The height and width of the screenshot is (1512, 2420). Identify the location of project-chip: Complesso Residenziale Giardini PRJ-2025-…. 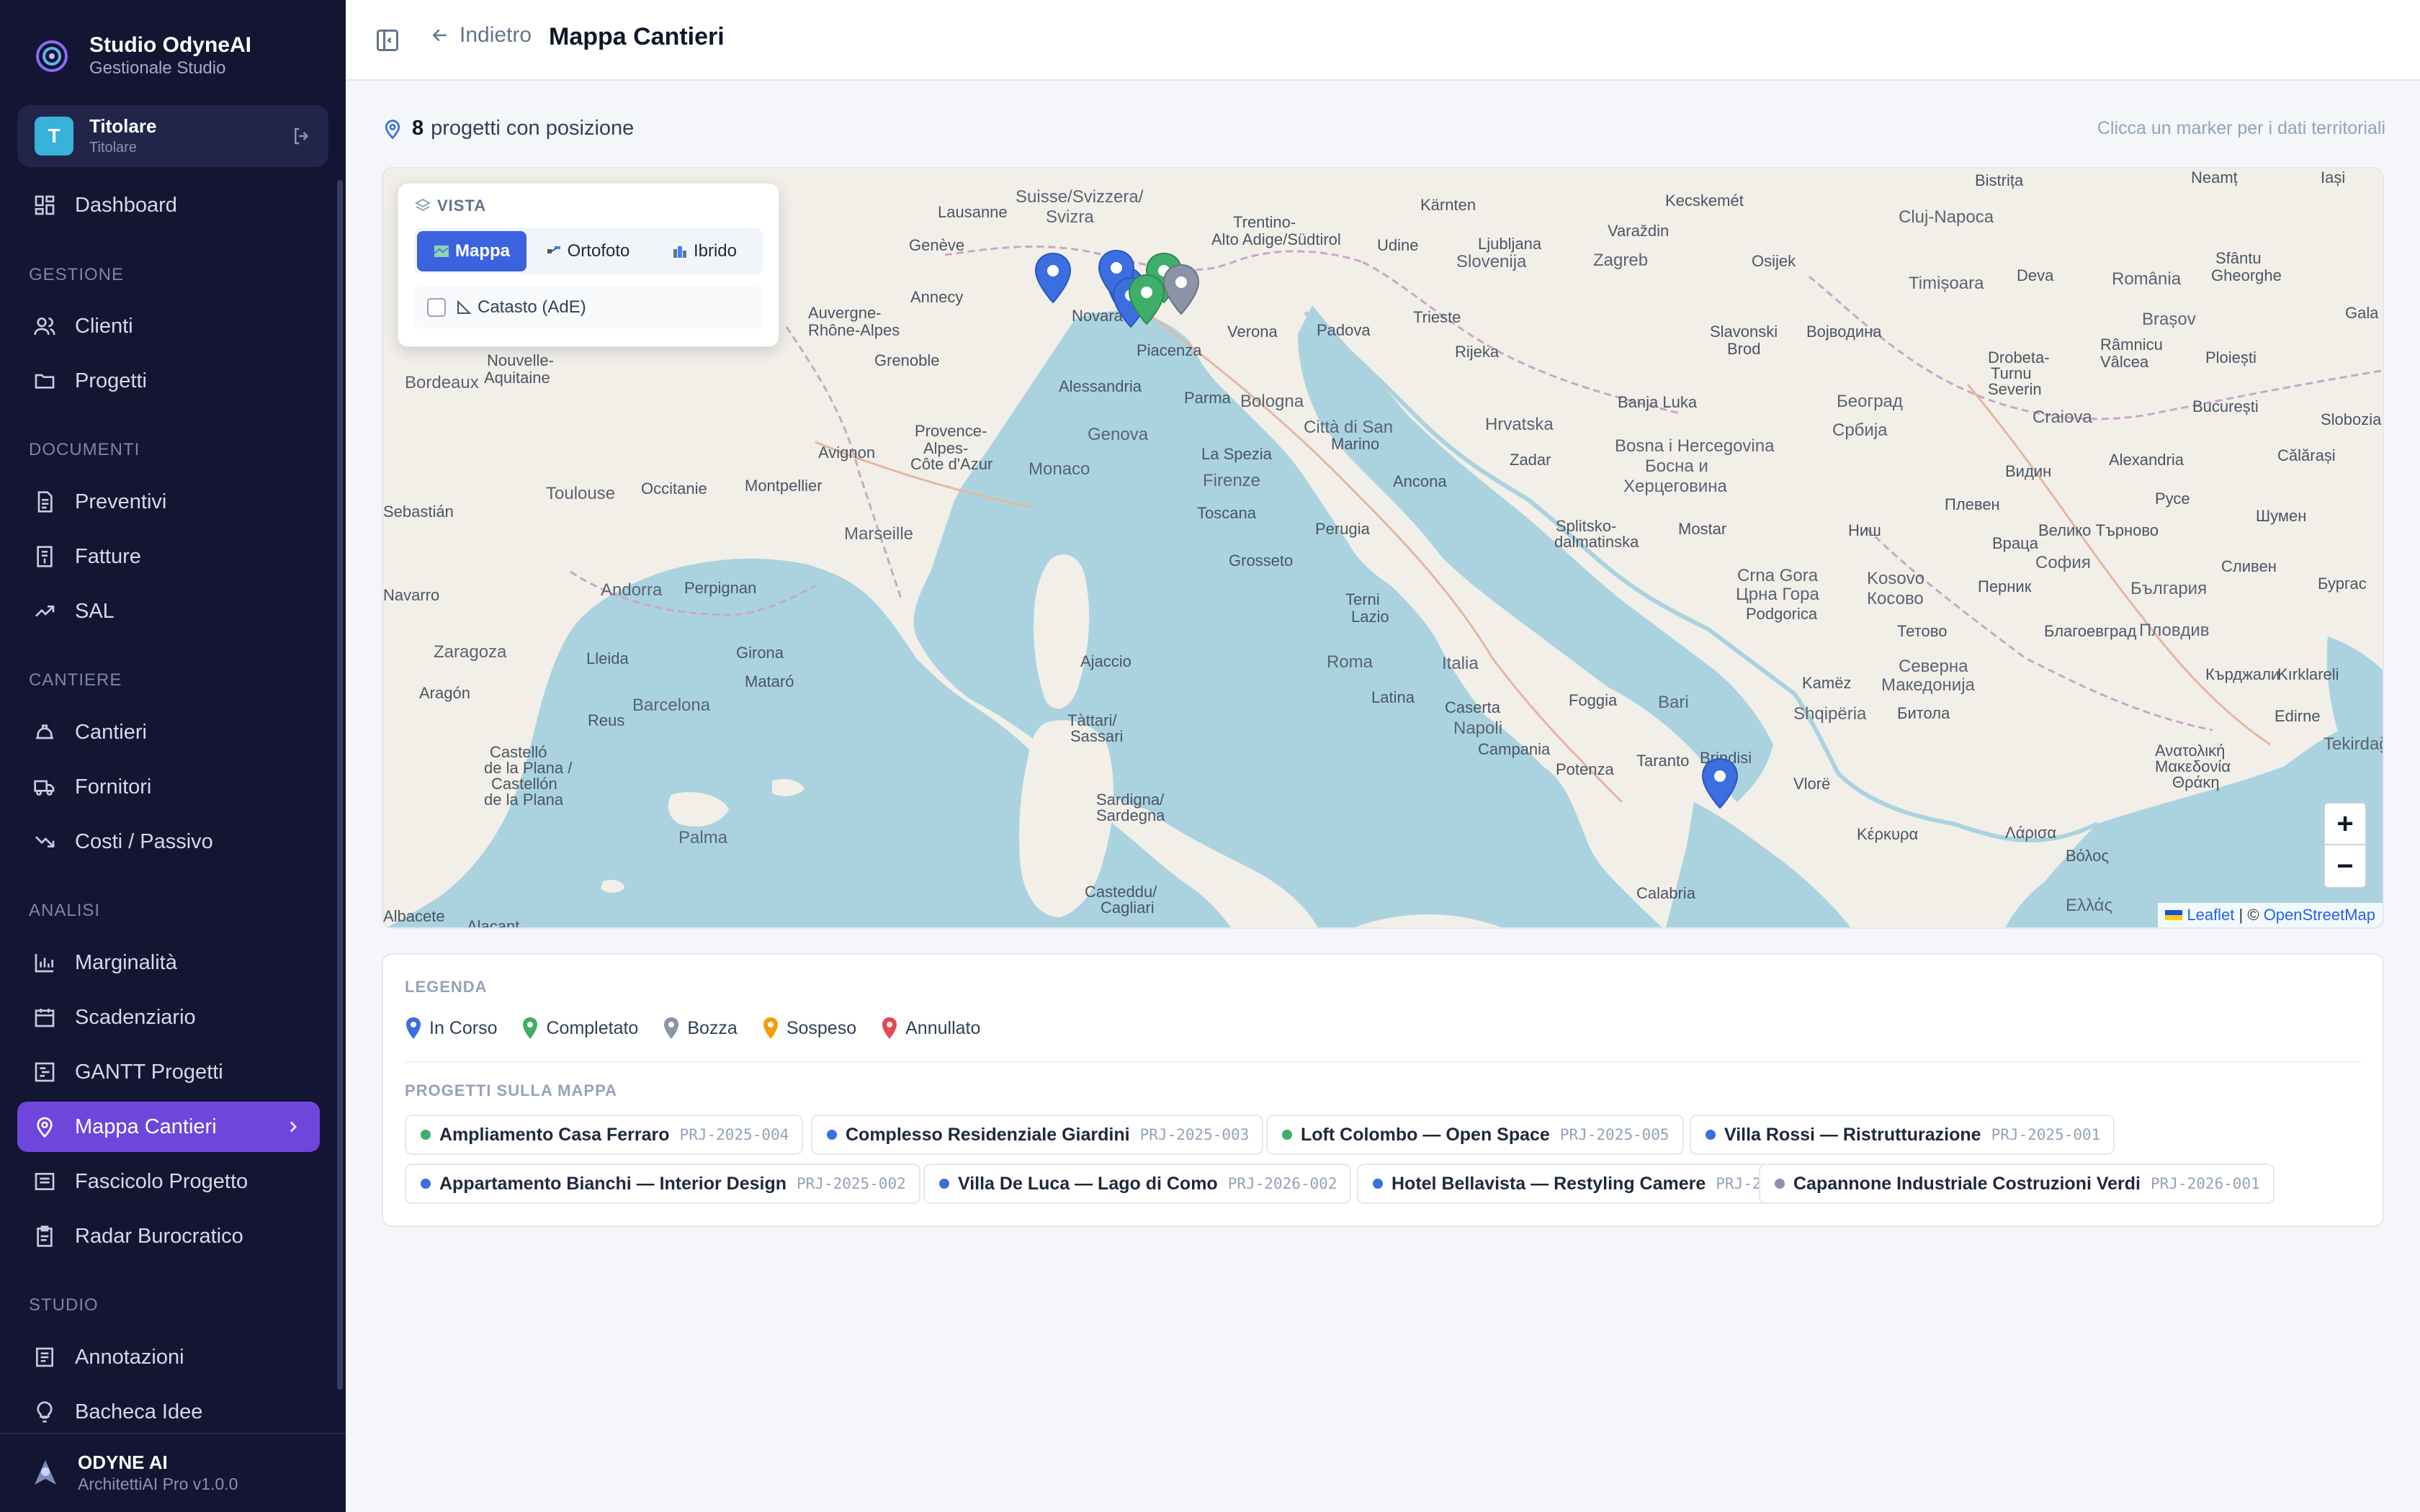
(1037, 1135).